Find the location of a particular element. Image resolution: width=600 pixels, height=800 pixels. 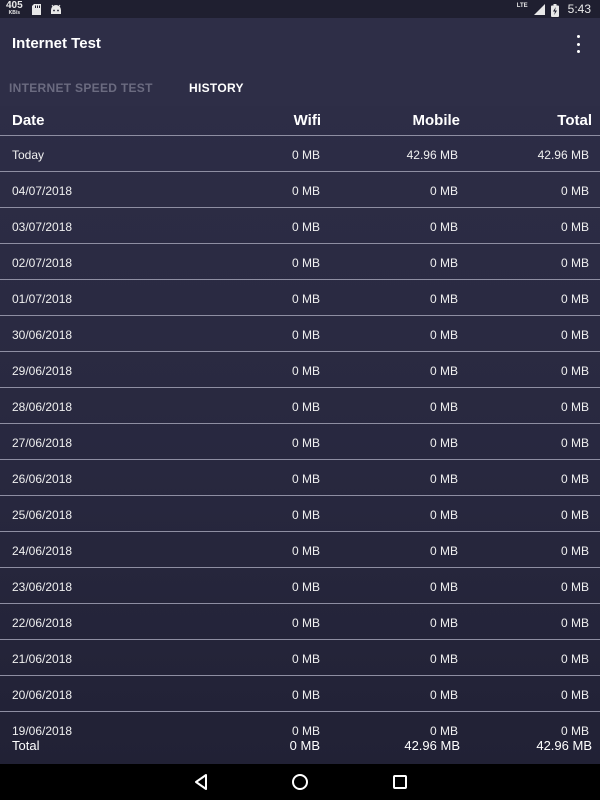

status-bar: 405 KB/s LTE 5:43 is located at coordinates (300, 9).